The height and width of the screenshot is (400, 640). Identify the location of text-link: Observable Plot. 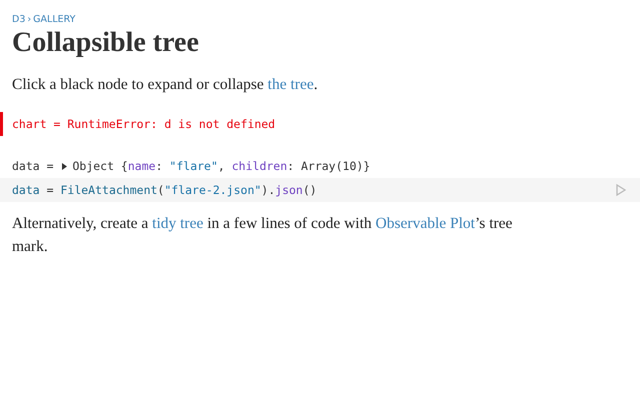
(425, 223).